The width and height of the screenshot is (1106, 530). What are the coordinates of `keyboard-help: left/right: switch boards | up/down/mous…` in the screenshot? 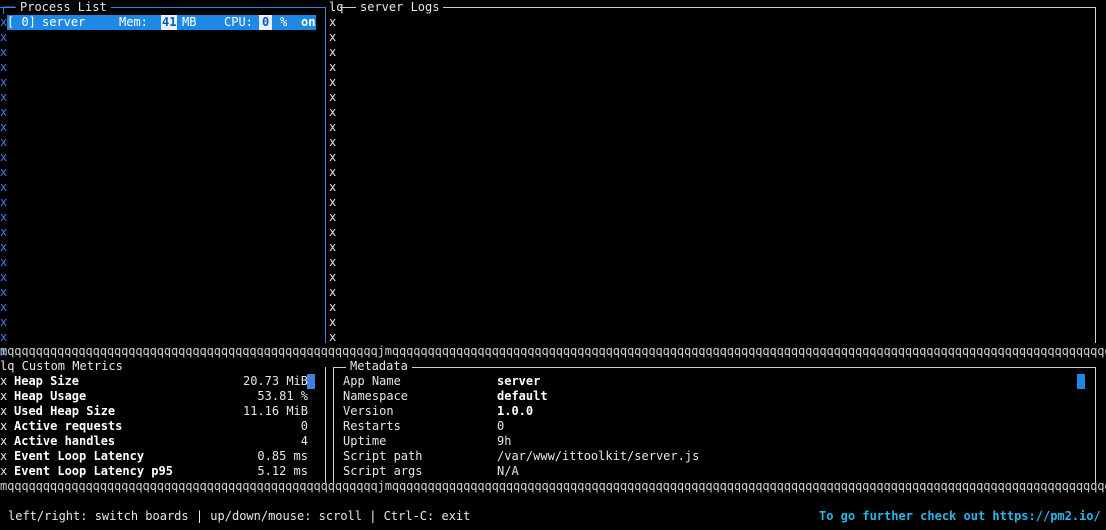 It's located at (239, 516).